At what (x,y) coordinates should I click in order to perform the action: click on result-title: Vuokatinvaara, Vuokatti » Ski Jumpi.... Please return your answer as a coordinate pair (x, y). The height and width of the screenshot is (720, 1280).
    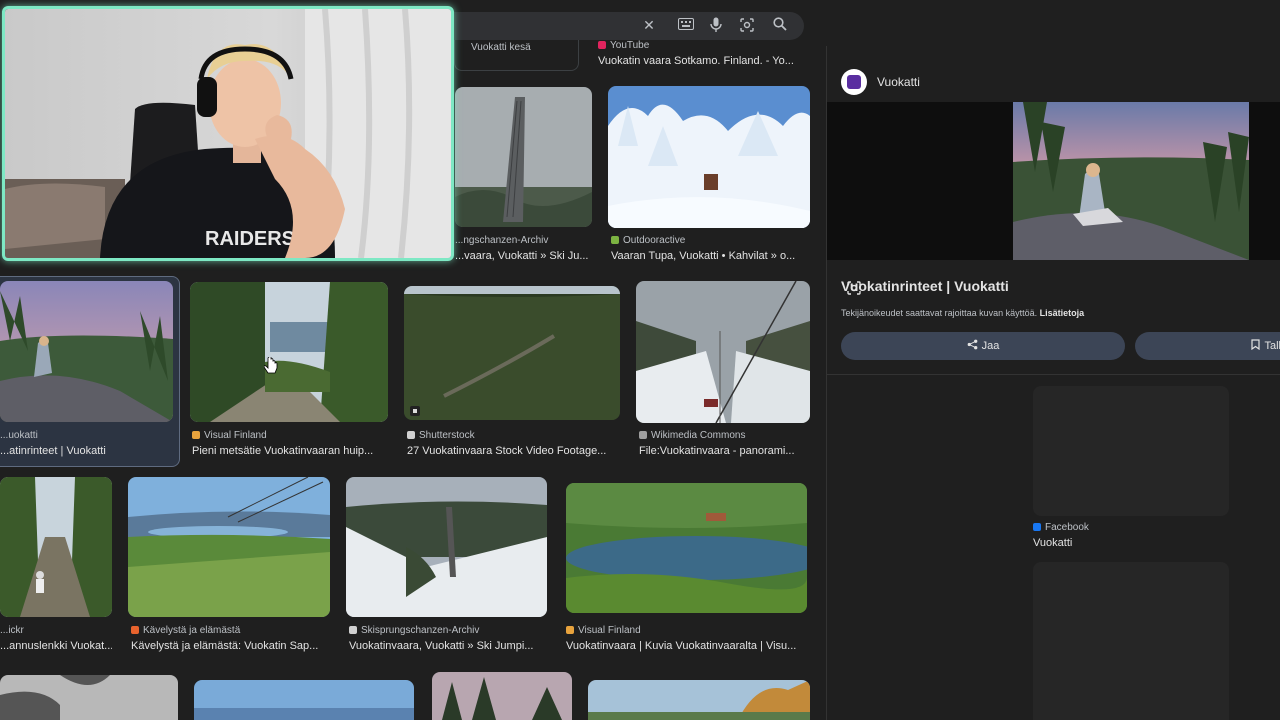
    Looking at the image, I should click on (448, 646).